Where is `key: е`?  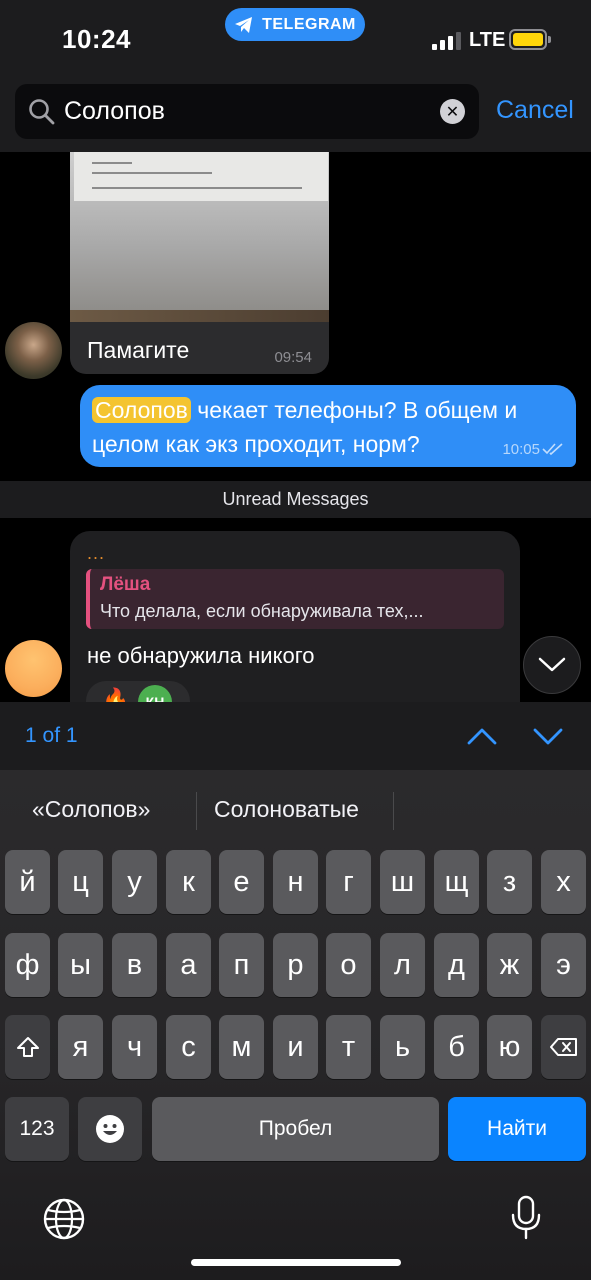 key: е is located at coordinates (241, 882).